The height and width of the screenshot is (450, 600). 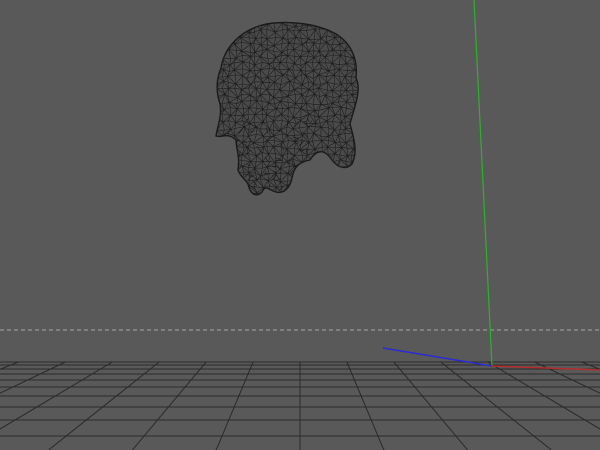 What do you see at coordinates (483, 183) in the screenshot?
I see `y-axis-line` at bounding box center [483, 183].